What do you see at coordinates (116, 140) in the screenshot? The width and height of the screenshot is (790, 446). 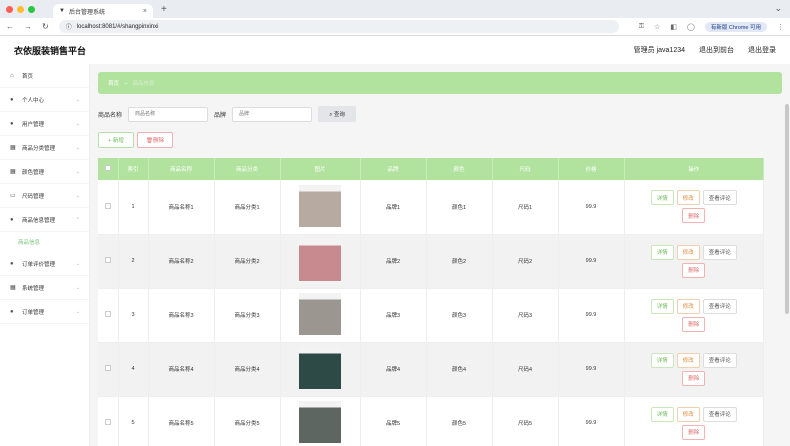 I see `add-button: + 新增` at bounding box center [116, 140].